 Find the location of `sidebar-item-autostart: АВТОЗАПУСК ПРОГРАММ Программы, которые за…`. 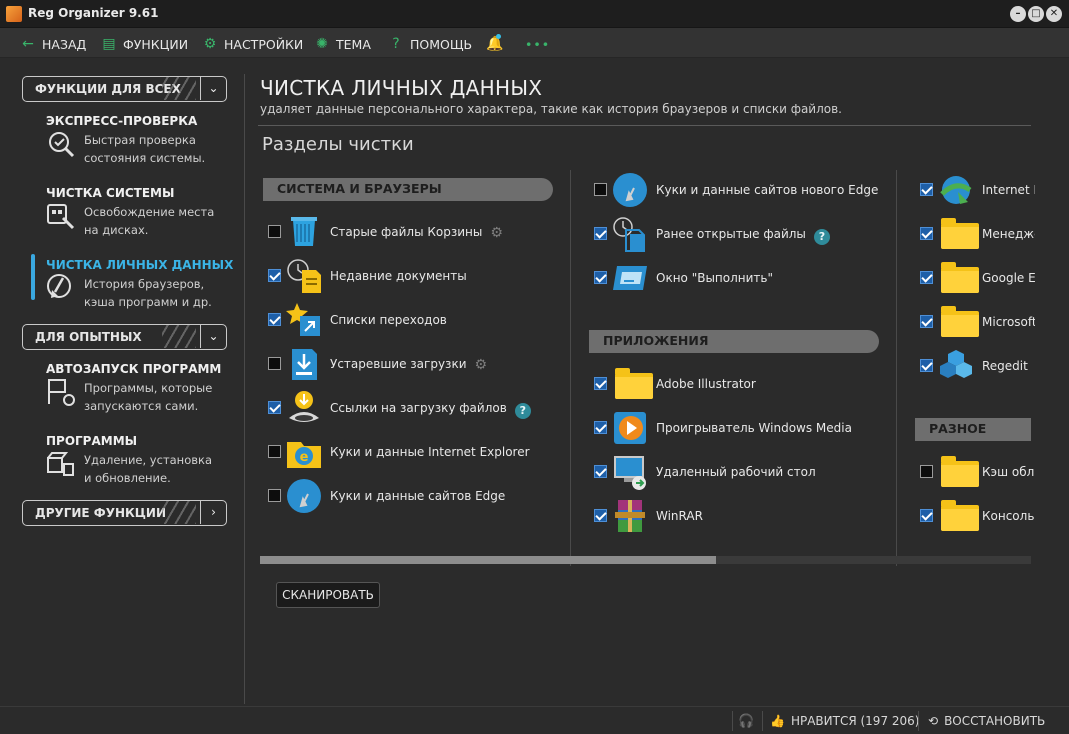

sidebar-item-autostart: АВТОЗАПУСК ПРОГРАММ Программы, которые за… is located at coordinates (124, 392).